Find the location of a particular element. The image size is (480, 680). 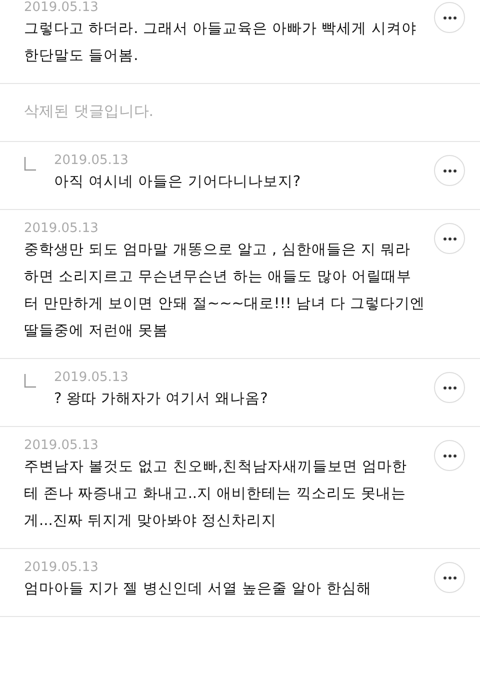

comment-text: 그렇다고 하더라. 그래서 아들교육은 아빠가 빡세게 시켜야 한단말도 들어봄. is located at coordinates (221, 43).